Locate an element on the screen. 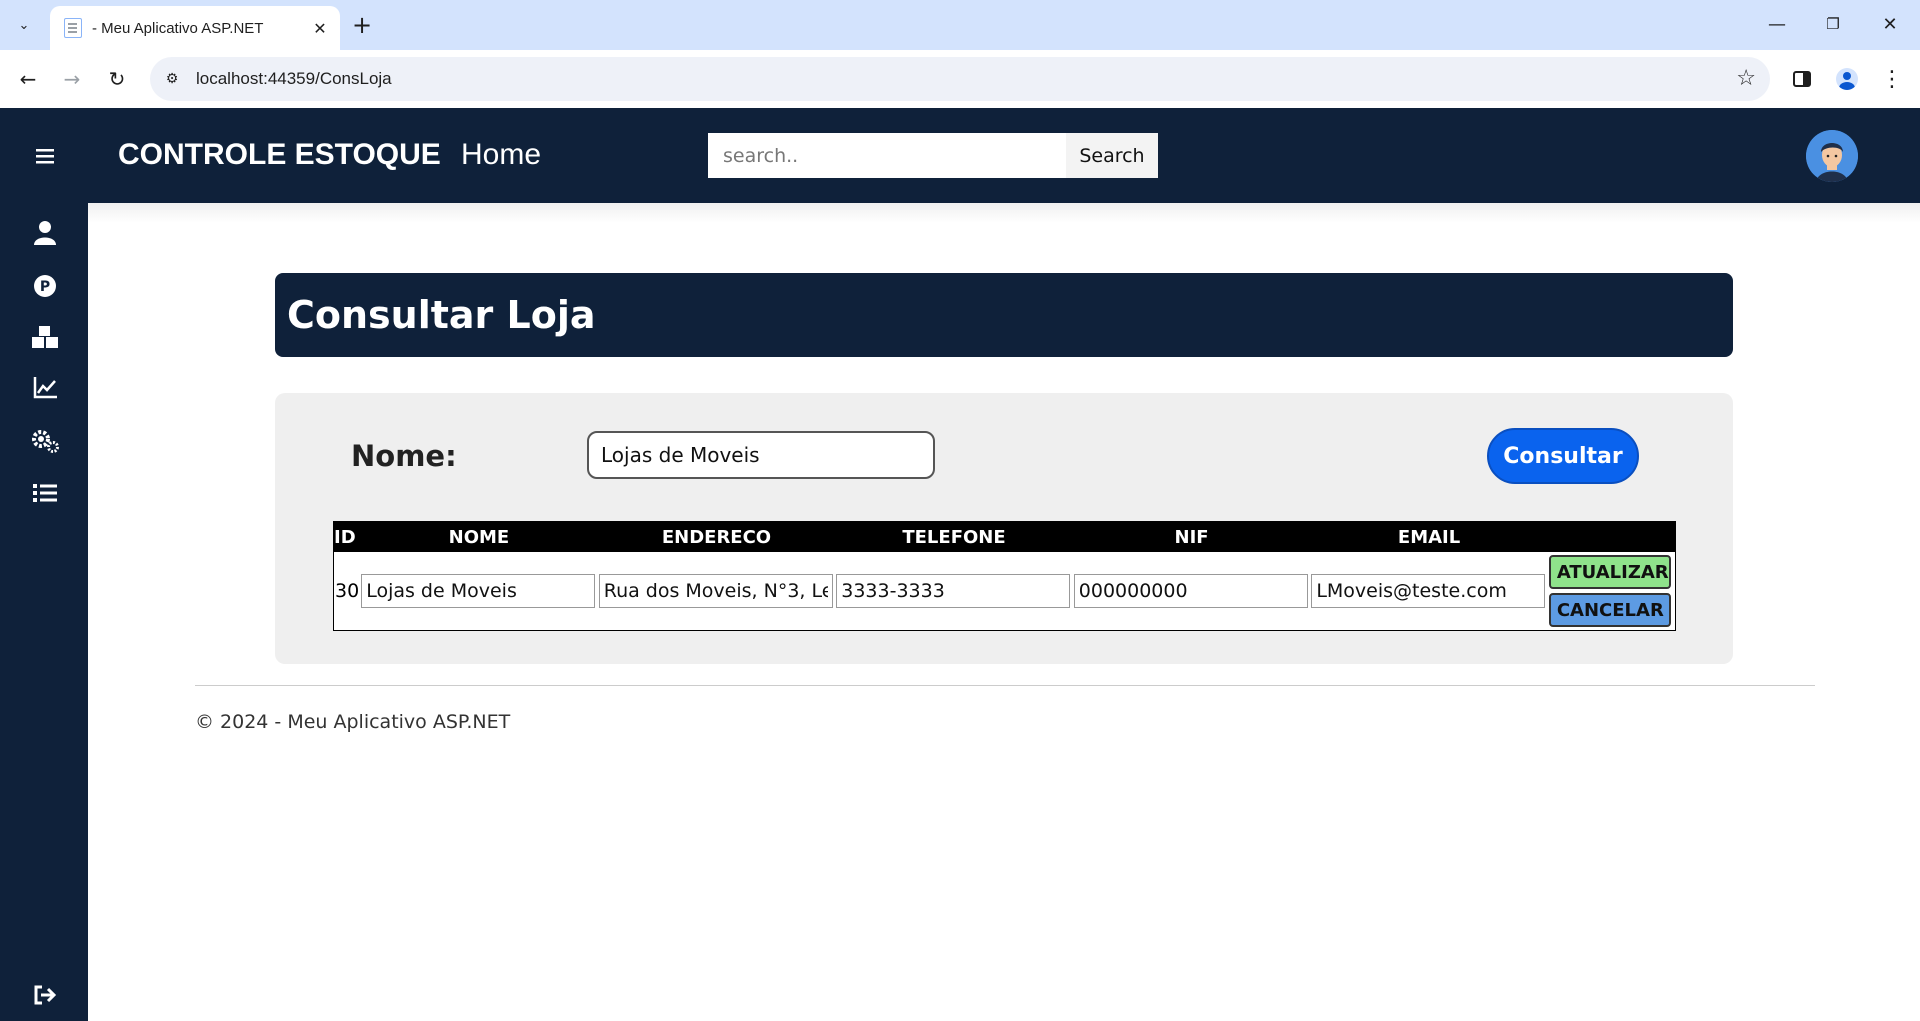 This screenshot has height=1021, width=1920. atualizar-button: ATUALIZAR is located at coordinates (1609, 572).